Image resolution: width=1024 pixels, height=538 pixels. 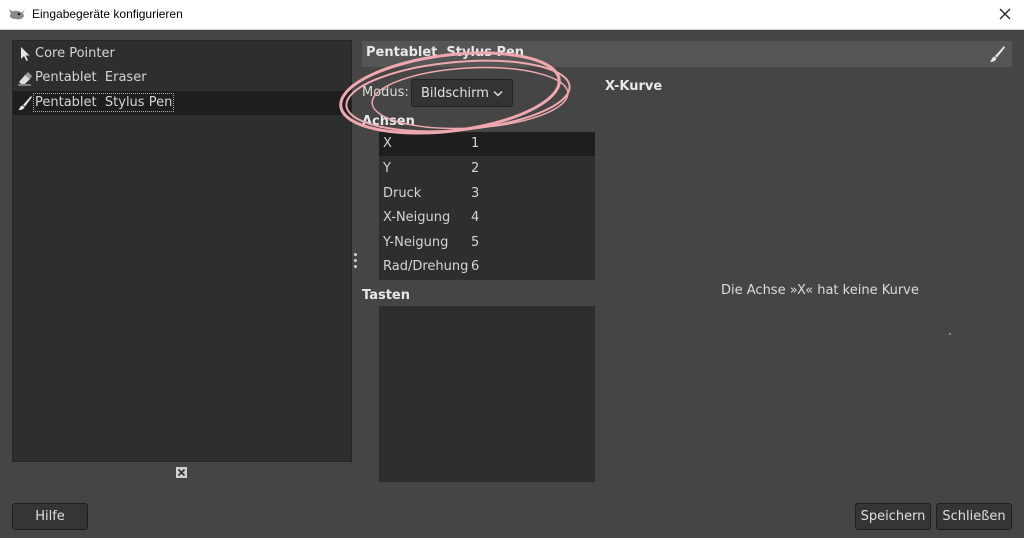 I want to click on close-icon, so click(x=1005, y=14).